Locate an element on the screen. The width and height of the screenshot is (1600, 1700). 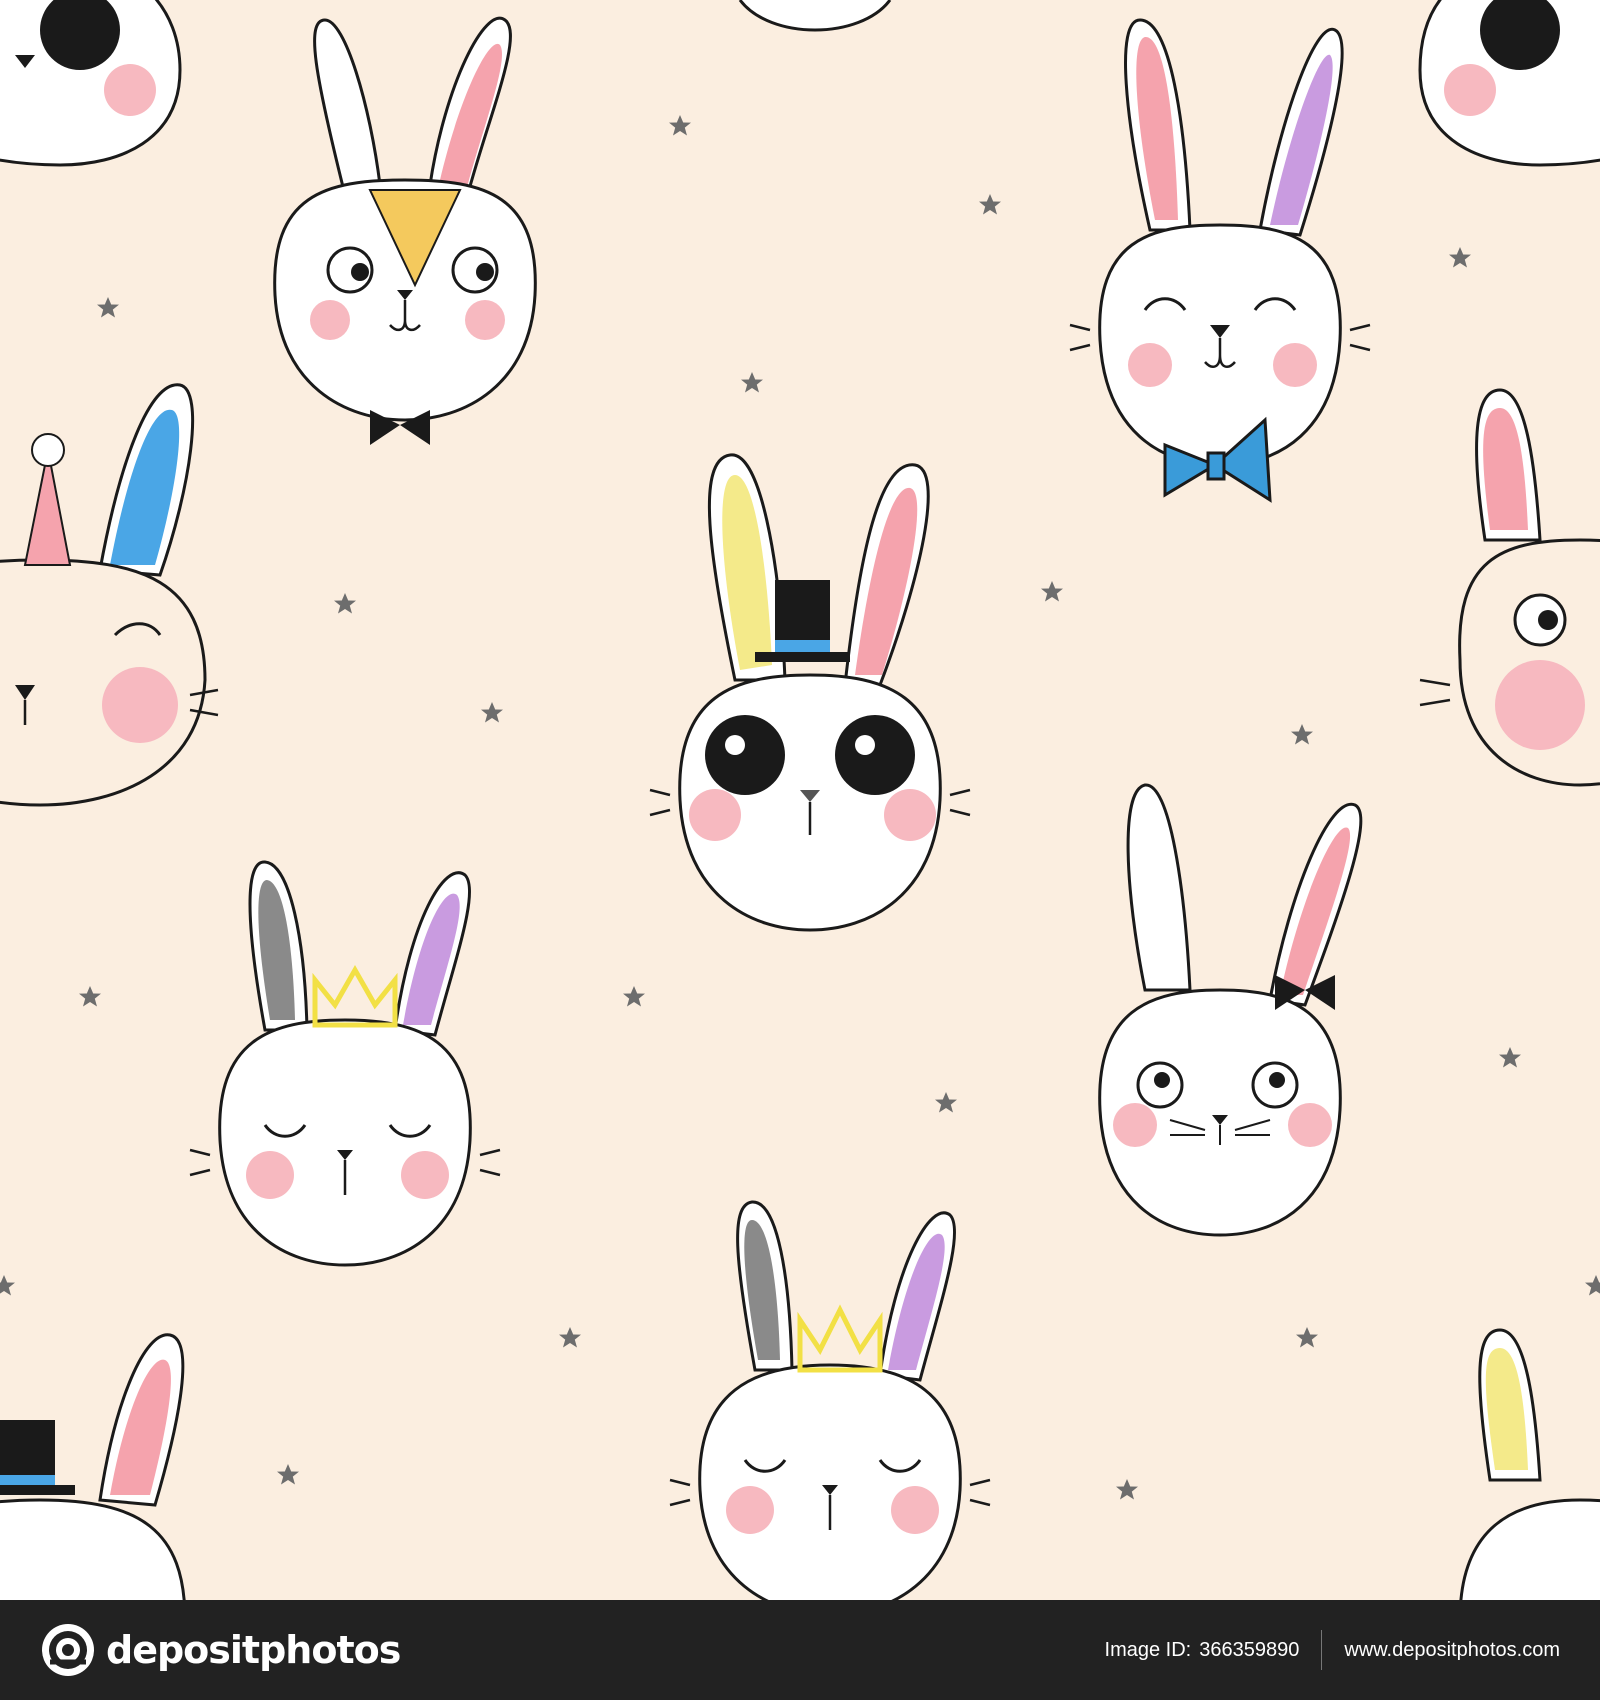
bunny-partial-bottom-right is located at coordinates (1529, 1464).